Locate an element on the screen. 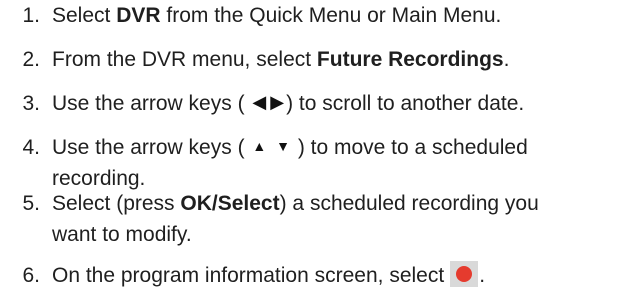 Image resolution: width=627 pixels, height=299 pixels. step-number: 5. is located at coordinates (31, 203).